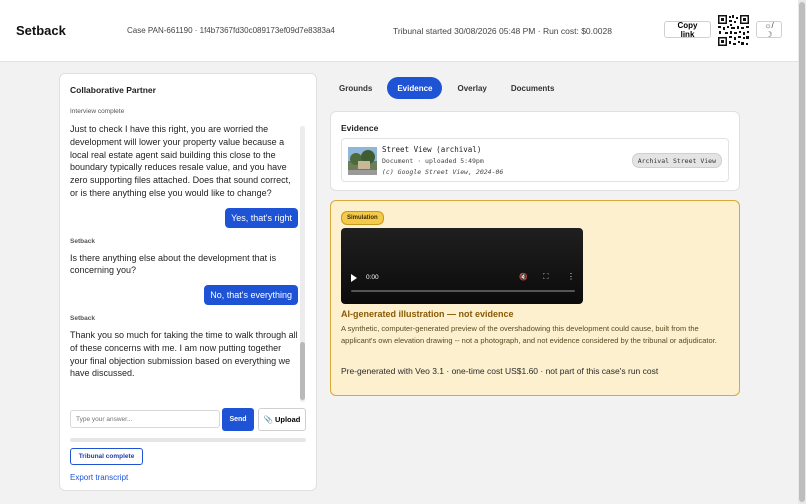 The height and width of the screenshot is (504, 806). What do you see at coordinates (302, 264) in the screenshot?
I see `chat-scrollbar` at bounding box center [302, 264].